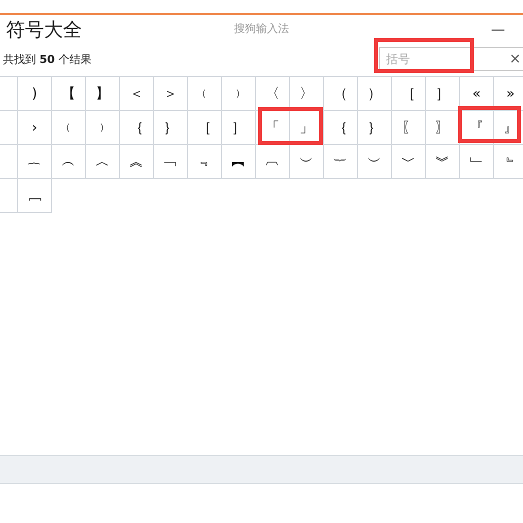 The width and height of the screenshot is (523, 523). Describe the element at coordinates (307, 94) in the screenshot. I see `symbol-cell: 〉` at that location.